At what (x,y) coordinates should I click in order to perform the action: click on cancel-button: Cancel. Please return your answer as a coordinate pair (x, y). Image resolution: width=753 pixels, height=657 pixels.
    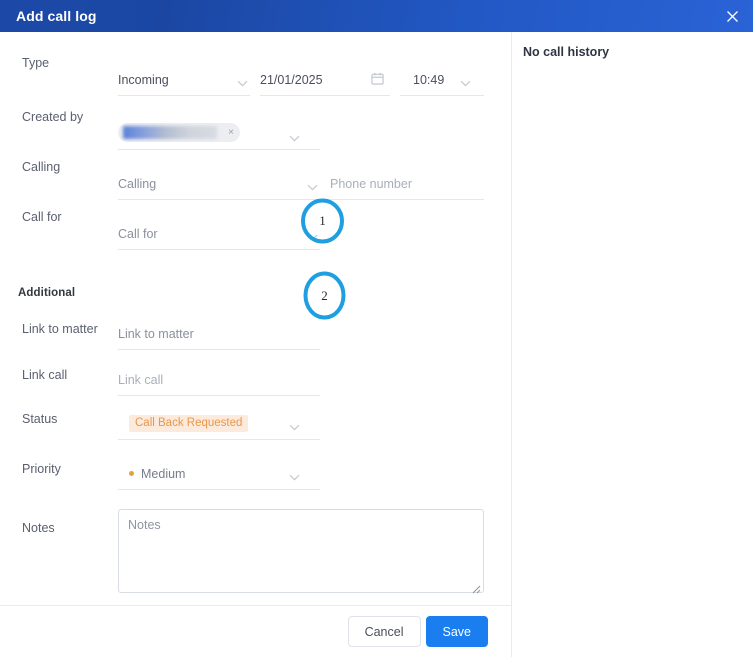
    Looking at the image, I should click on (384, 631).